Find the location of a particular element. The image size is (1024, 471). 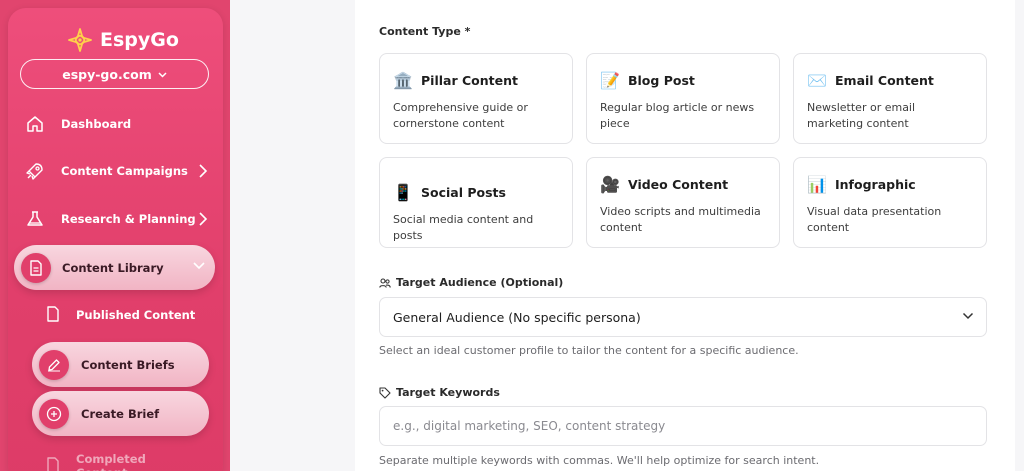

target-audience-value: General Audience (No specific persona) is located at coordinates (517, 317).